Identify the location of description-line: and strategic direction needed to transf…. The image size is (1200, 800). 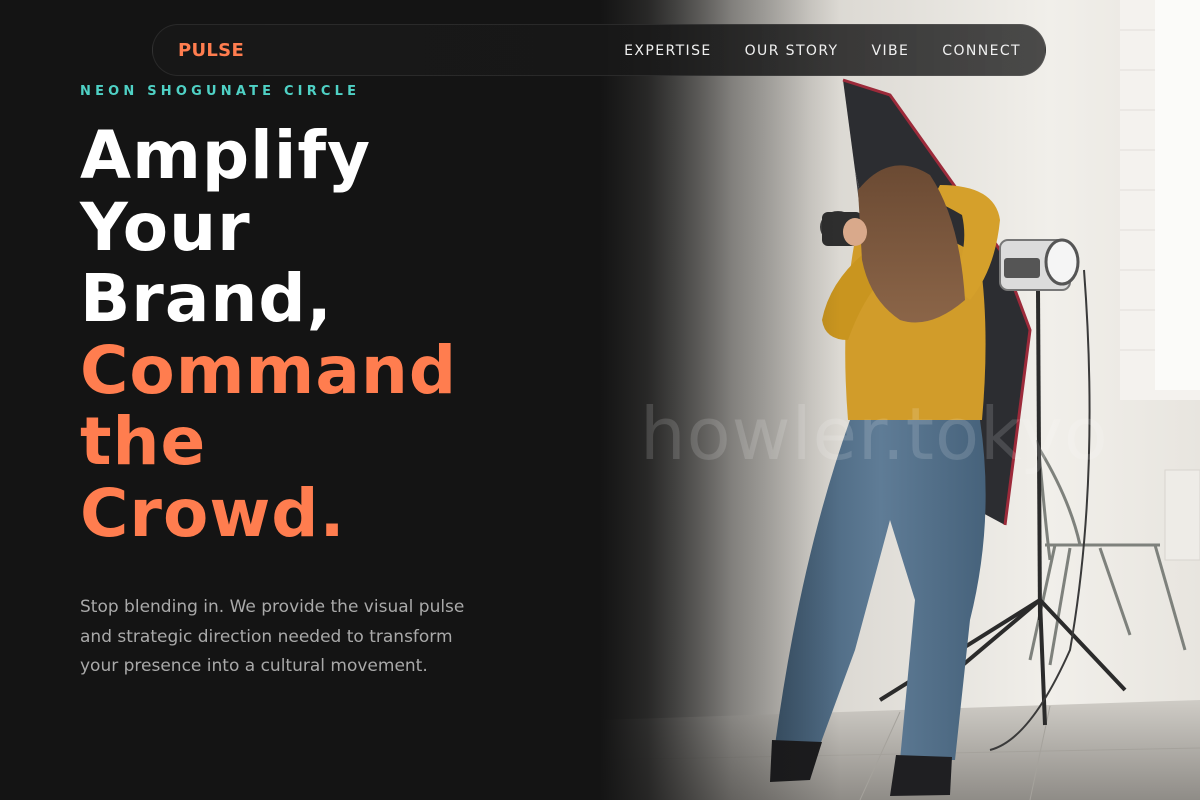
(266, 636).